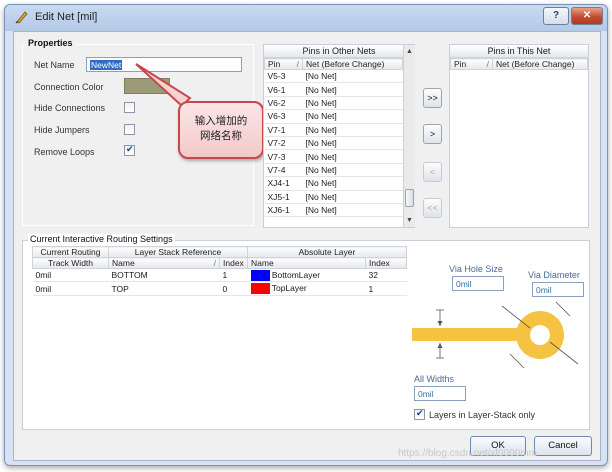  What do you see at coordinates (434, 379) in the screenshot?
I see `all-widths-label: All Widths` at bounding box center [434, 379].